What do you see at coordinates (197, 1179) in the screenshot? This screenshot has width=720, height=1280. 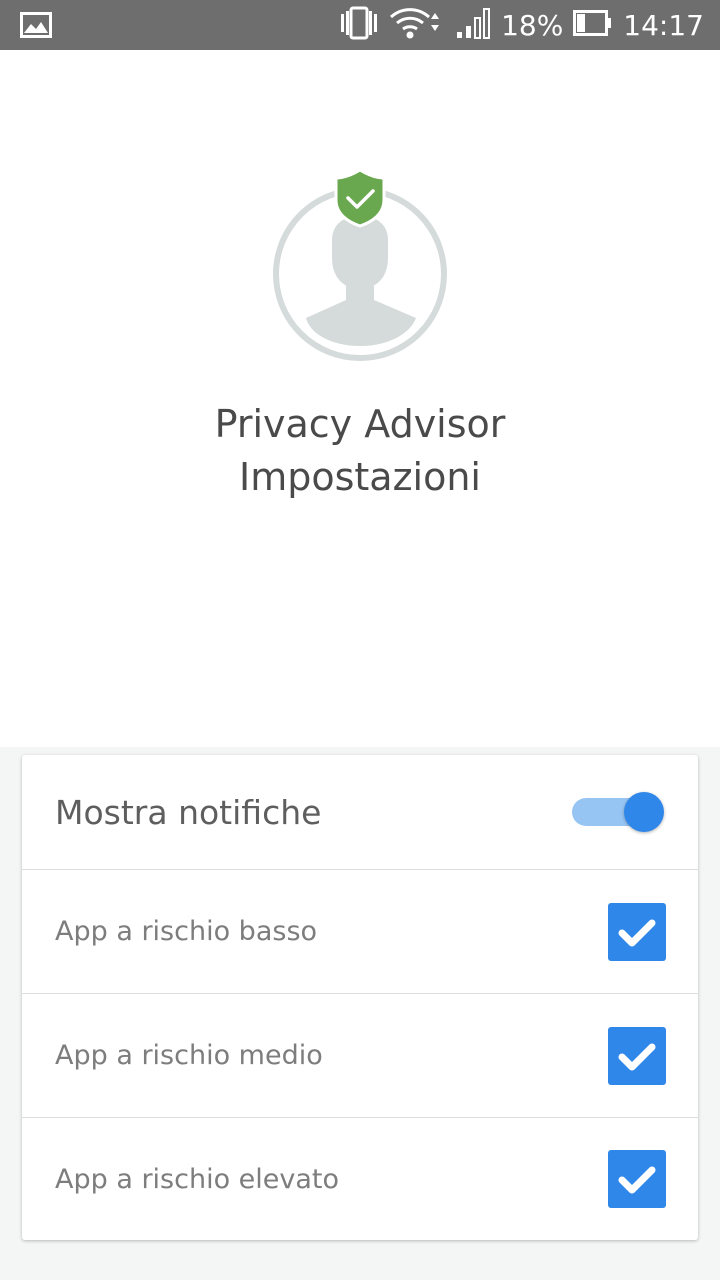 I see `risk-high-label: App a rischio elevato` at bounding box center [197, 1179].